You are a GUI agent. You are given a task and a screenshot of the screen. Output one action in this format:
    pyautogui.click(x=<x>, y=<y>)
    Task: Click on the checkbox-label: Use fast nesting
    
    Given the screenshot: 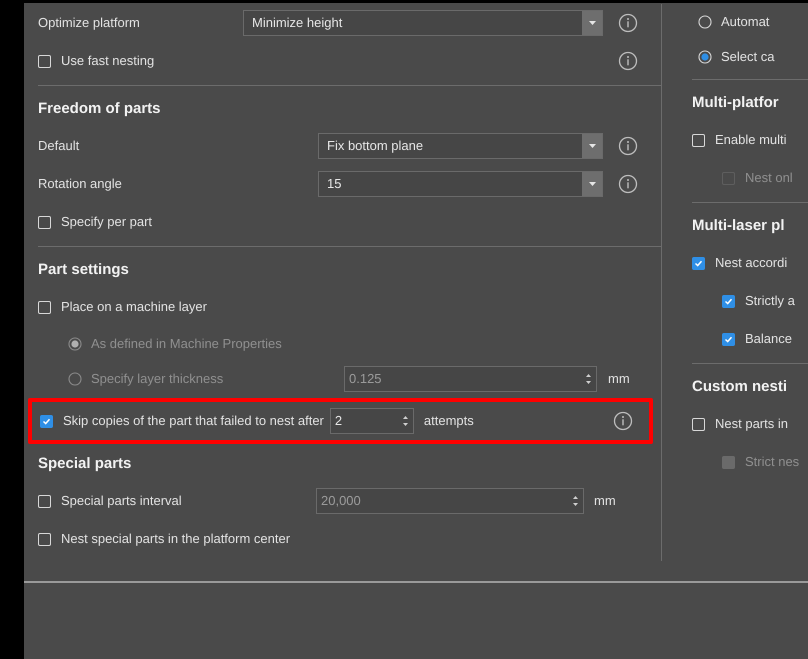 What is the action you would take?
    pyautogui.click(x=107, y=61)
    